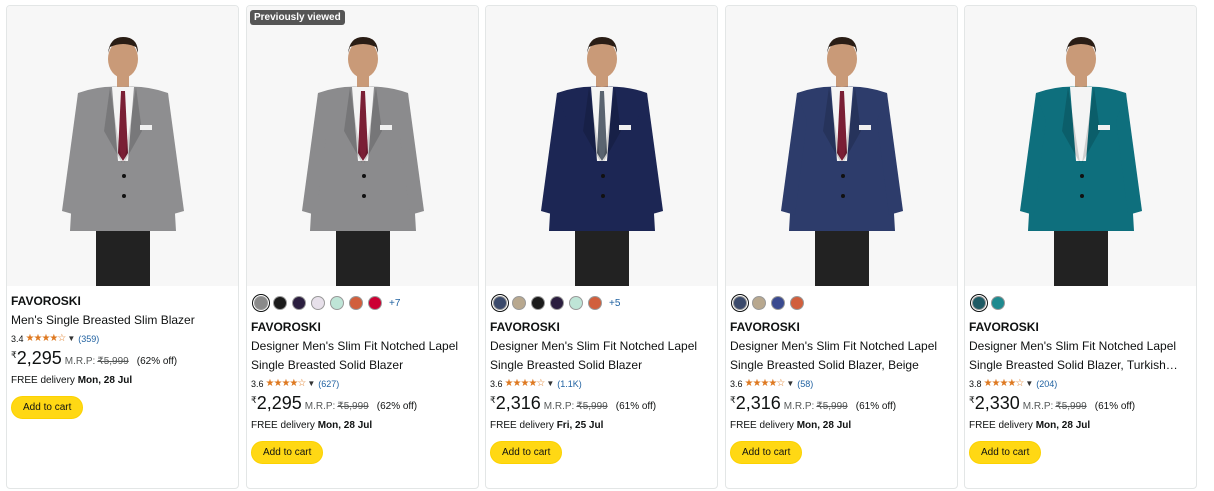  What do you see at coordinates (1046, 384) in the screenshot?
I see `review-count-link: (204)` at bounding box center [1046, 384].